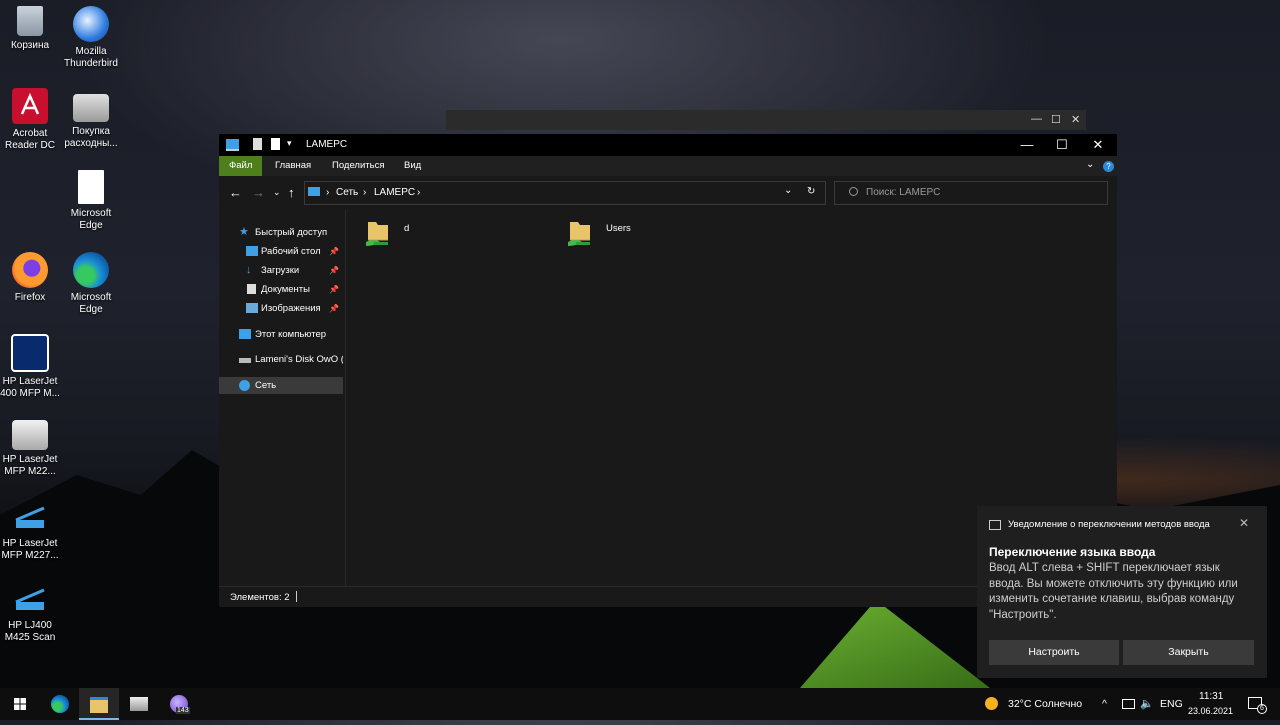  Describe the element at coordinates (91, 24) in the screenshot. I see `thunderbird-icon` at that location.